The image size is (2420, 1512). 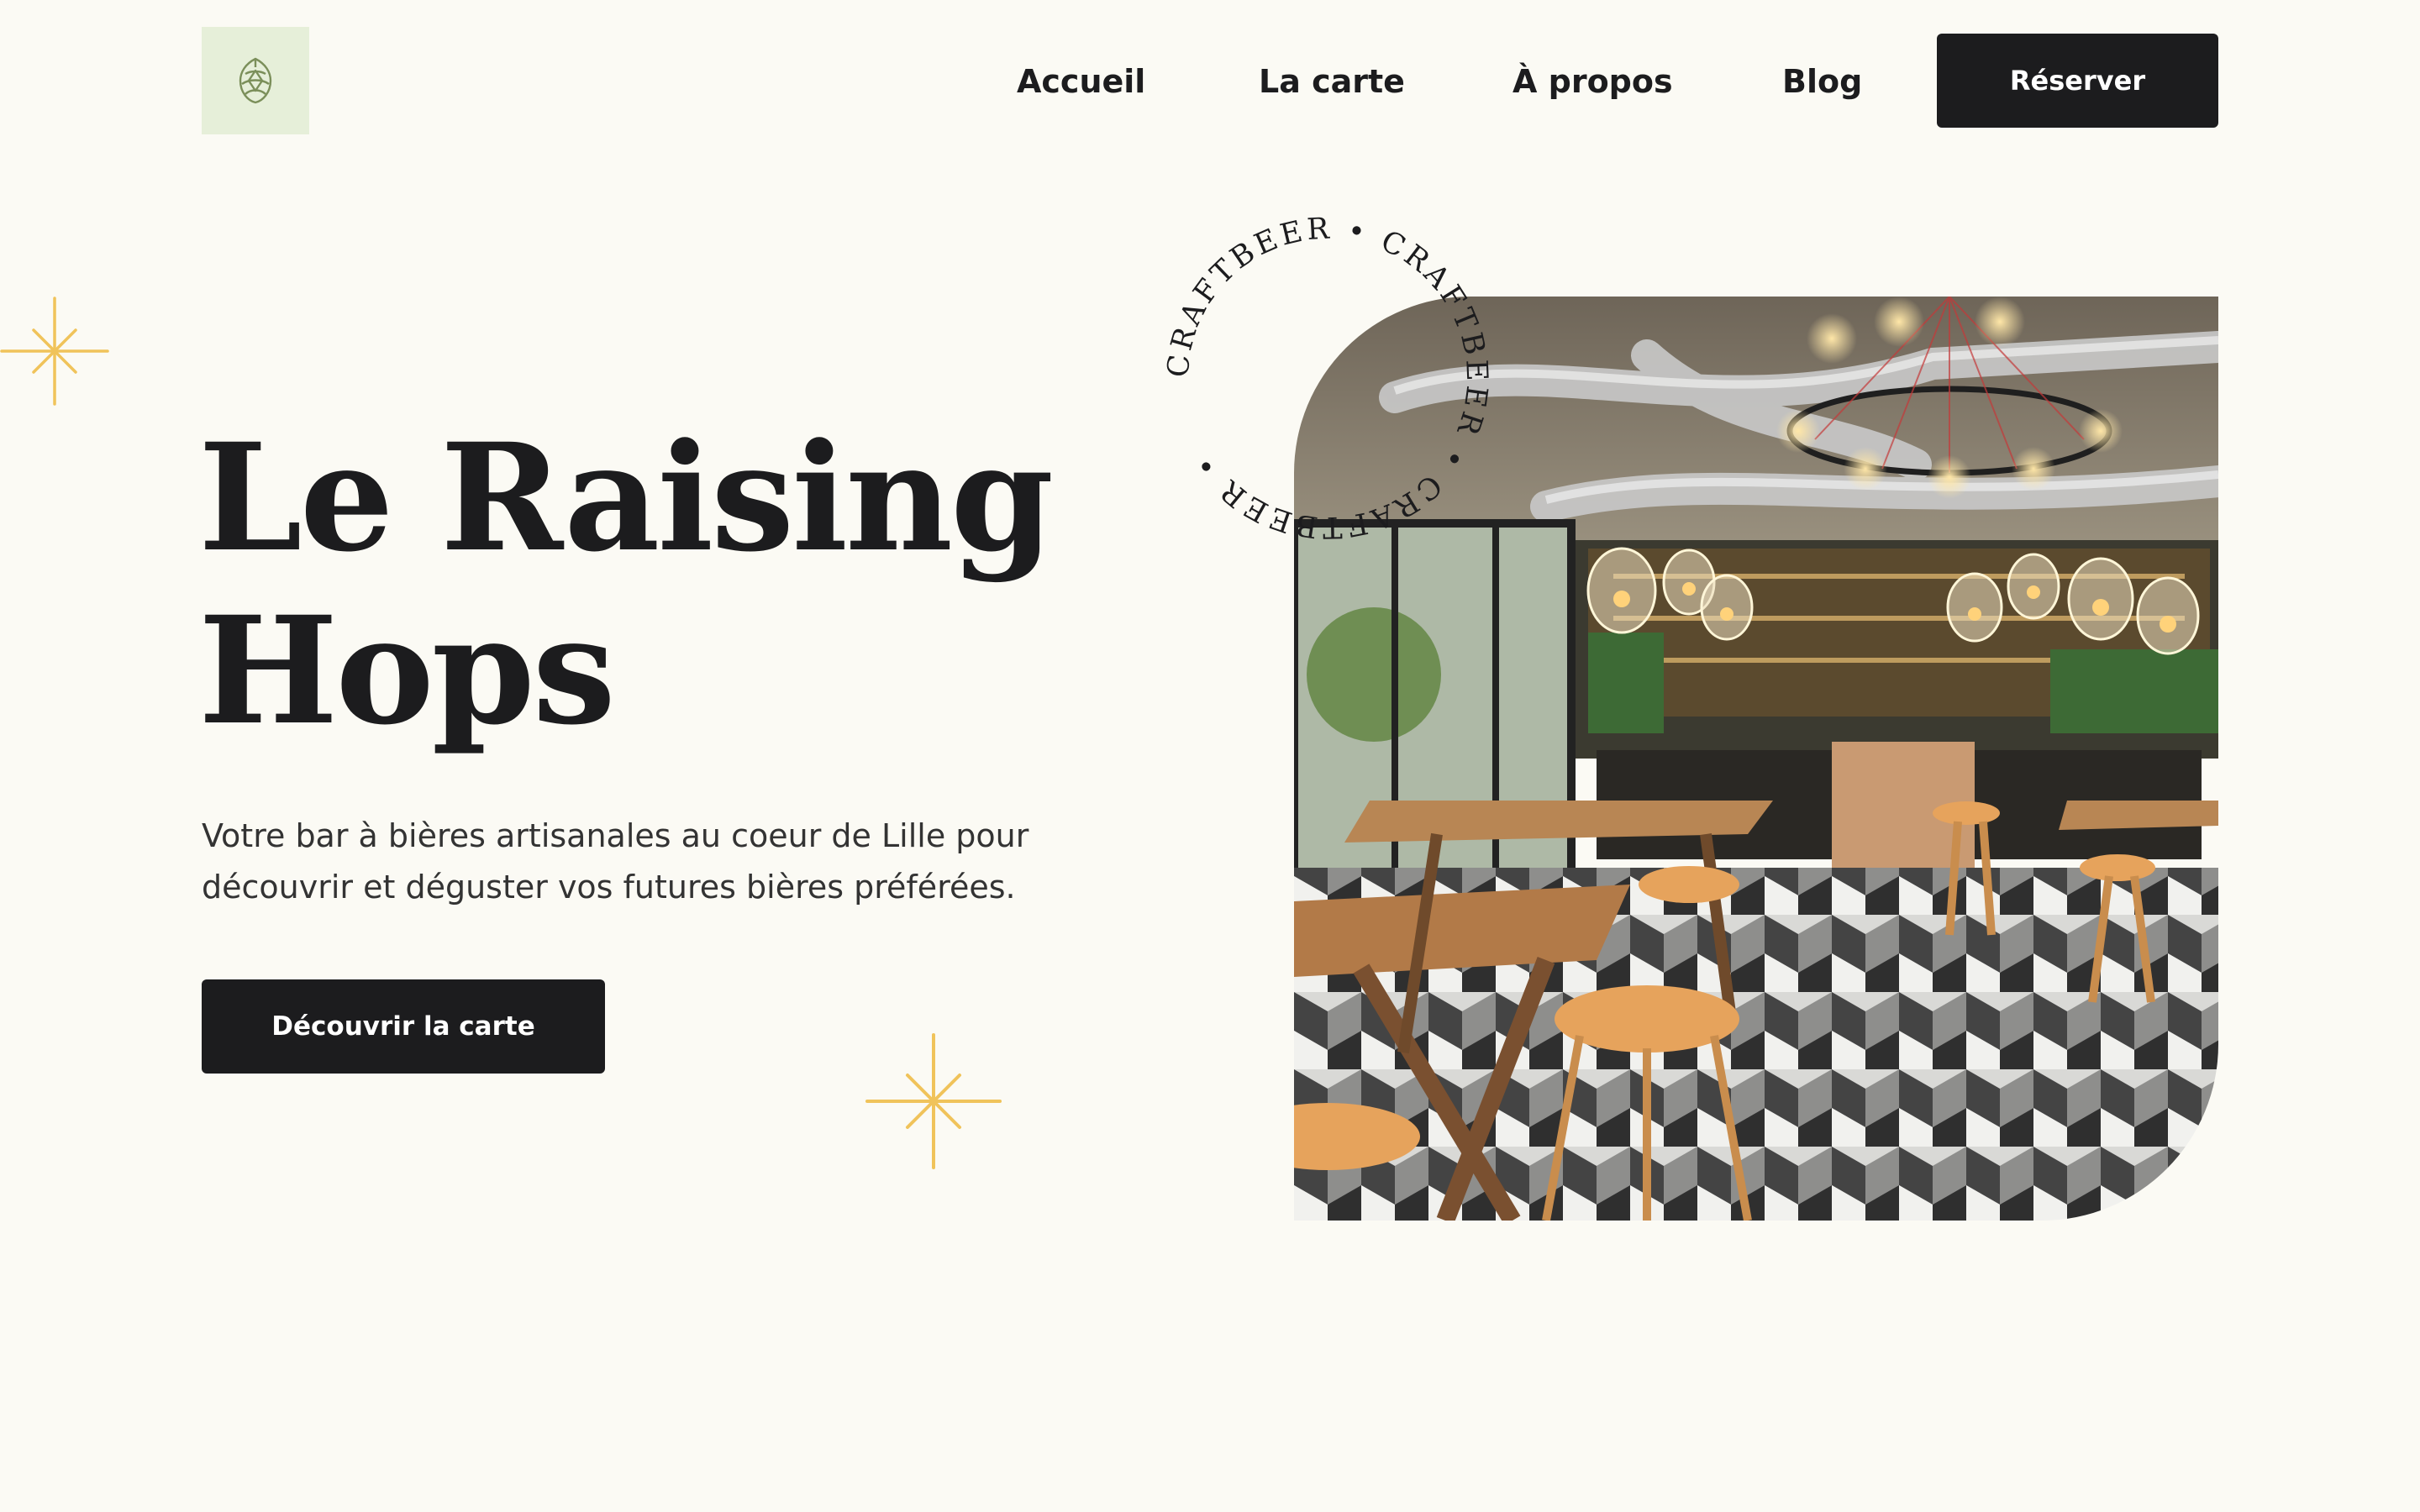 I want to click on nav-link-blog: Blog, so click(x=1822, y=81).